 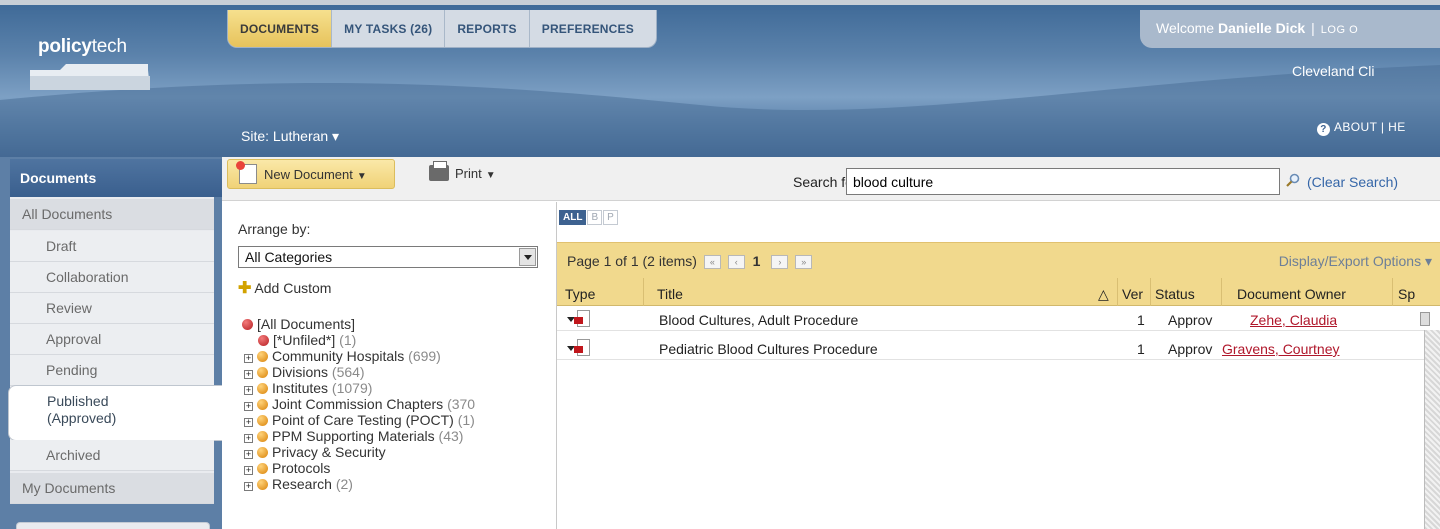 What do you see at coordinates (363, 420) in the screenshot?
I see `tree-item-label: Point of Care Testing (POCT)` at bounding box center [363, 420].